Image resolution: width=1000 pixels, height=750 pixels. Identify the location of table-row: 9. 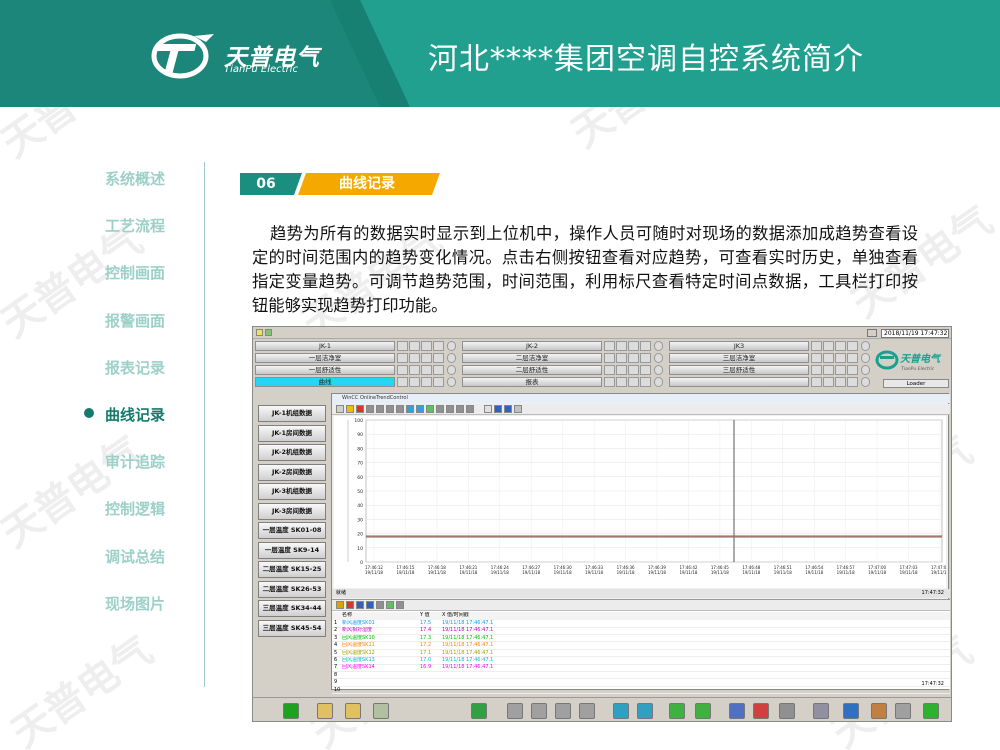
(641, 683).